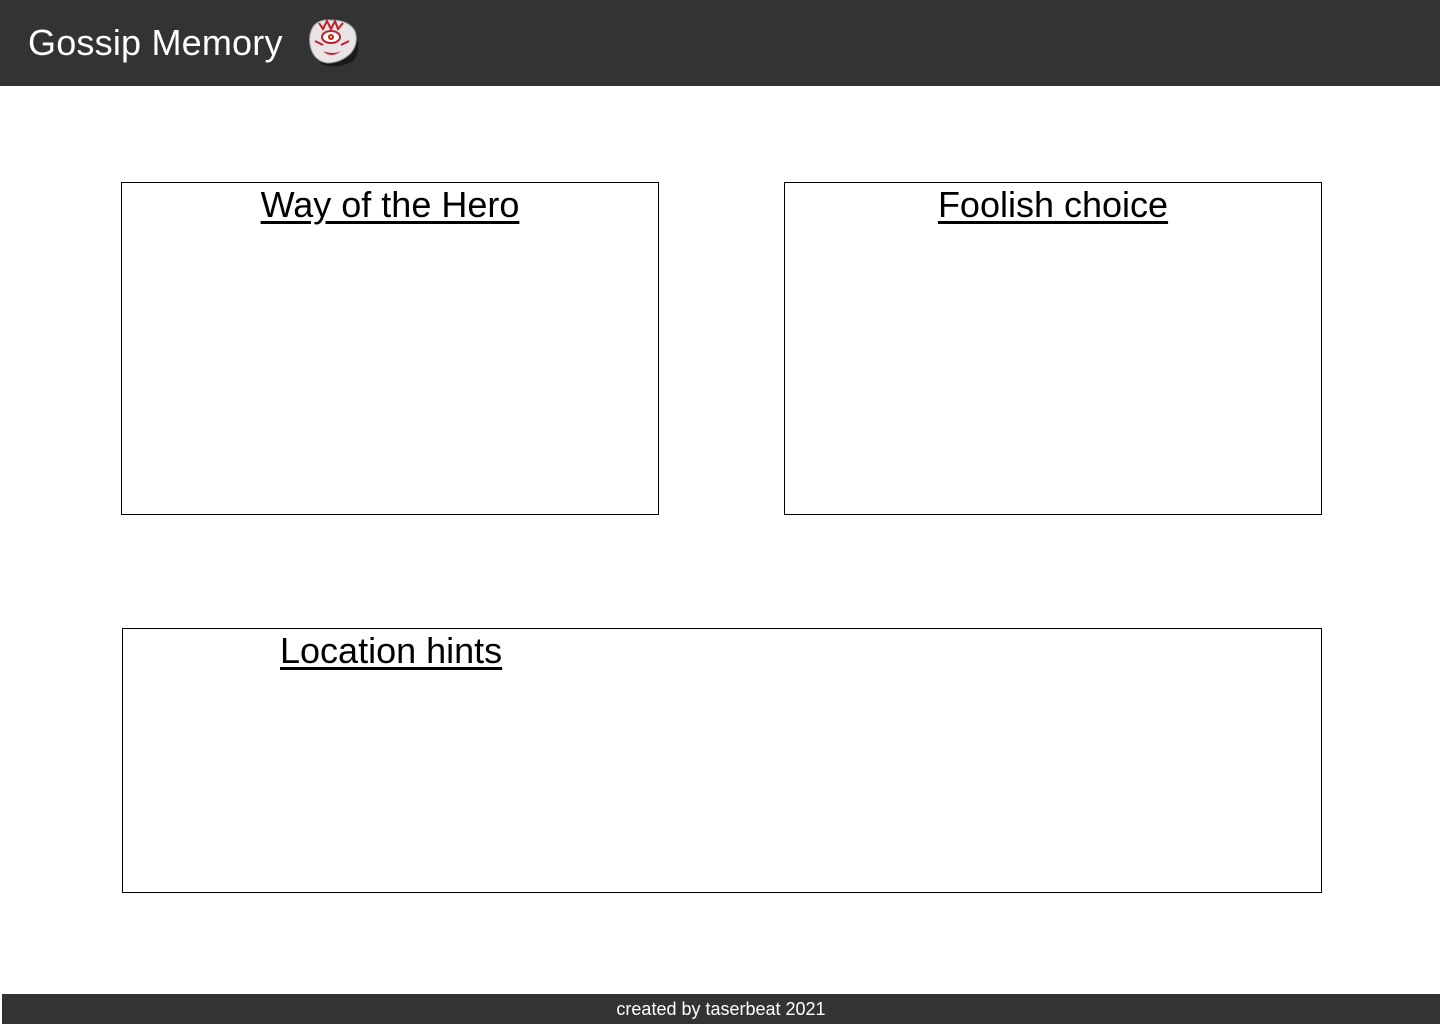 The image size is (1440, 1024). Describe the element at coordinates (390, 204) in the screenshot. I see `way-of-the-hero-title: Way of the Hero` at that location.